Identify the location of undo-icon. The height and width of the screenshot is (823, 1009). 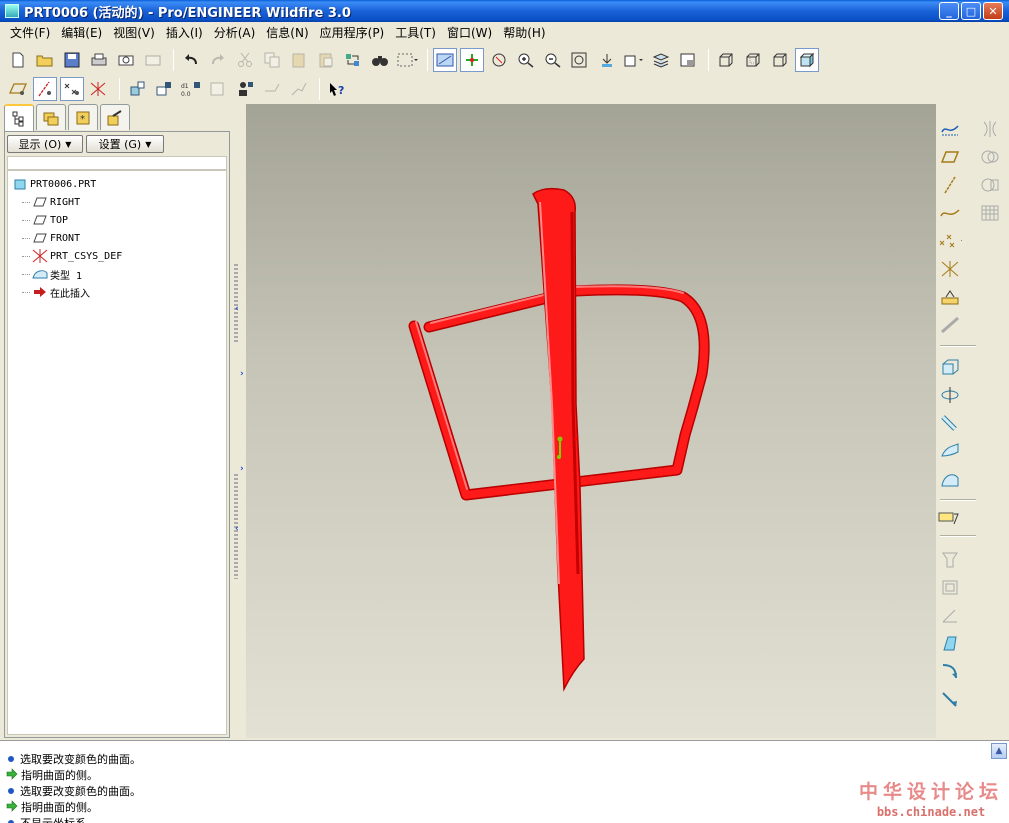
(191, 60).